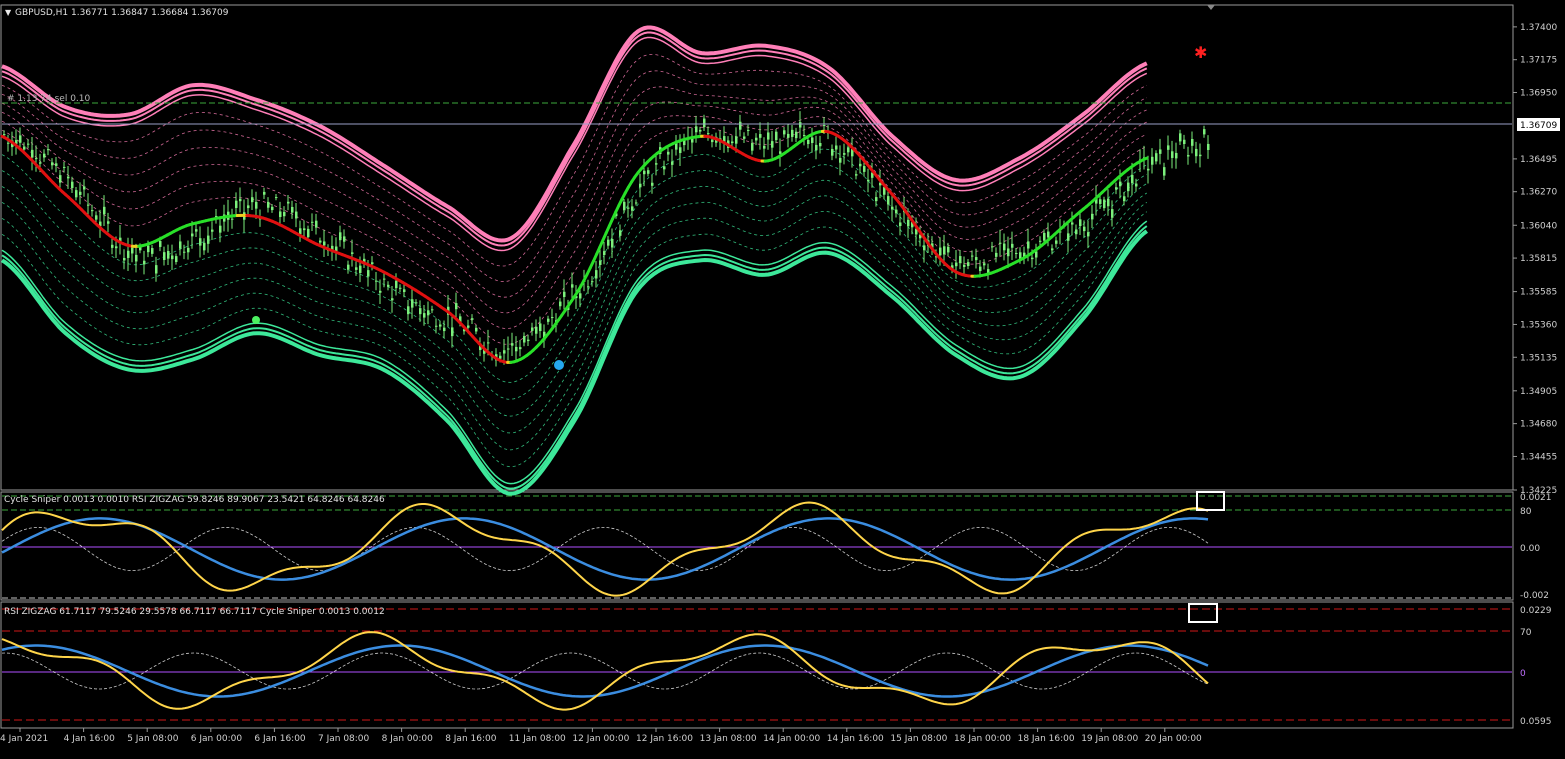 This screenshot has height=759, width=1565. Describe the element at coordinates (1200, 52) in the screenshot. I see `sell-signal-star: ✱` at that location.